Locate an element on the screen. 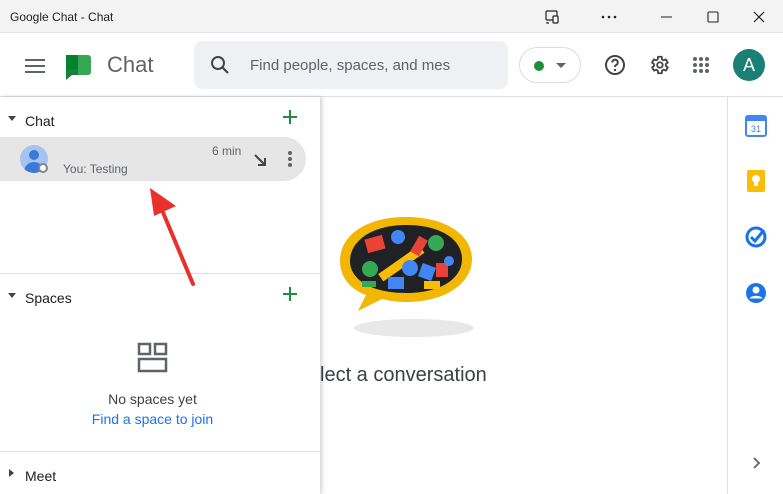  app-header: Chat A is located at coordinates (391, 65).